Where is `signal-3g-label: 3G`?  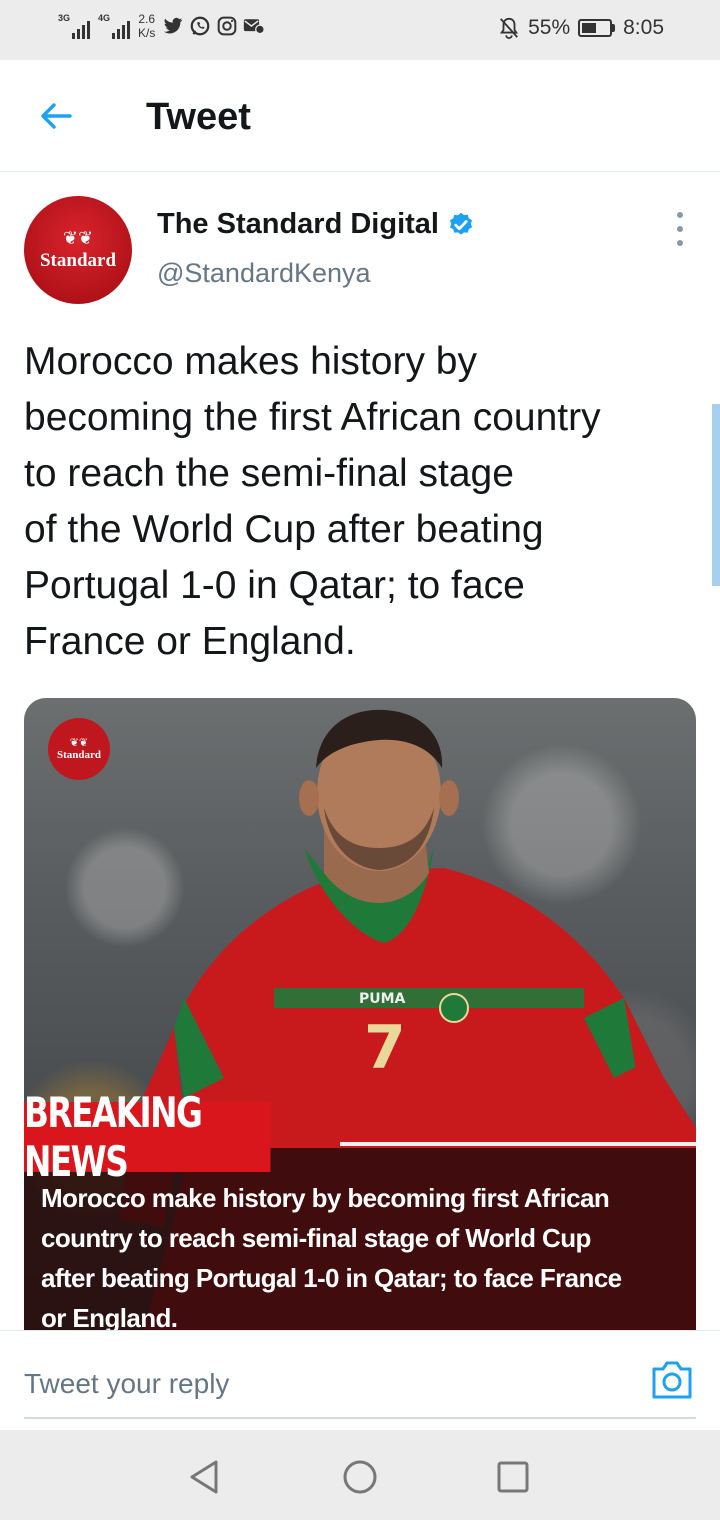
signal-3g-label: 3G is located at coordinates (64, 18).